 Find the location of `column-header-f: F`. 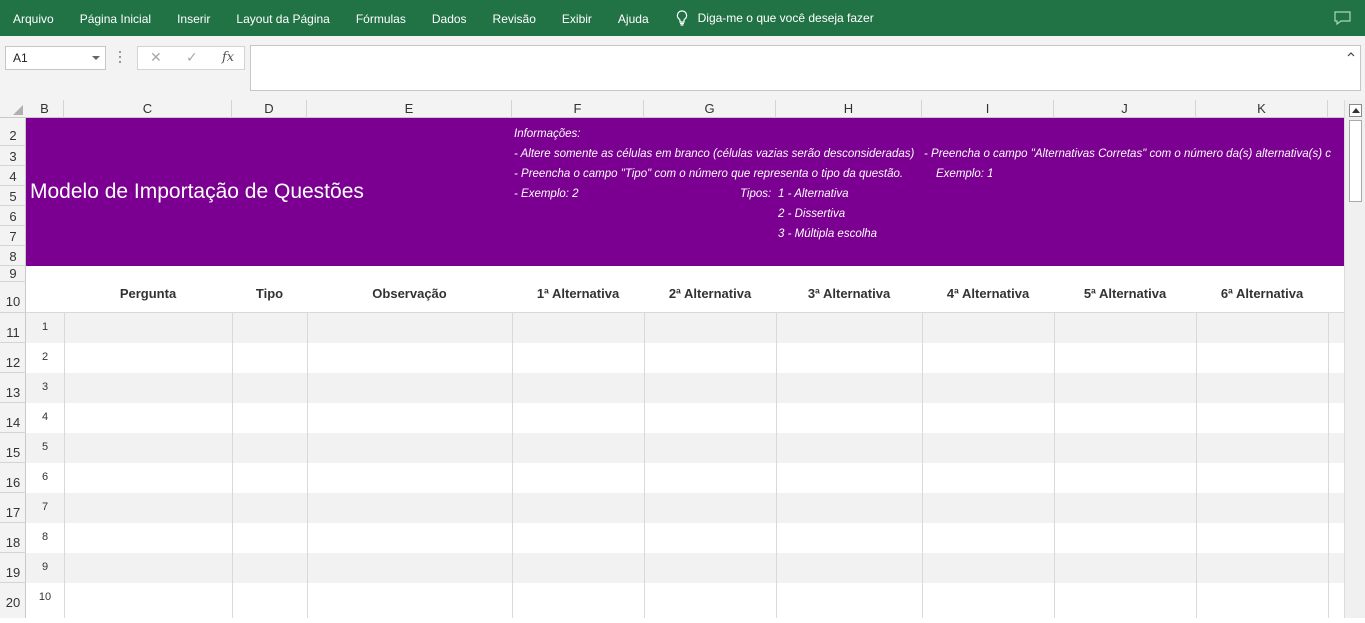

column-header-f: F is located at coordinates (578, 109).